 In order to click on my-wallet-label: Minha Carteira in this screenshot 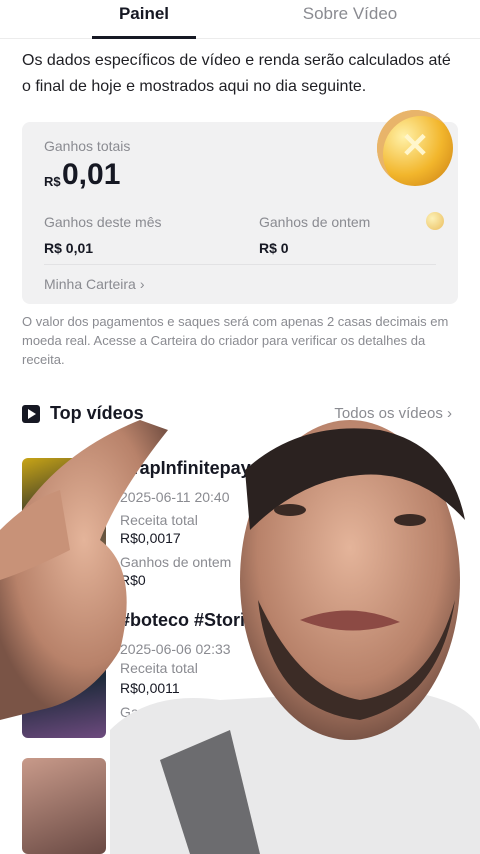, I will do `click(90, 284)`.